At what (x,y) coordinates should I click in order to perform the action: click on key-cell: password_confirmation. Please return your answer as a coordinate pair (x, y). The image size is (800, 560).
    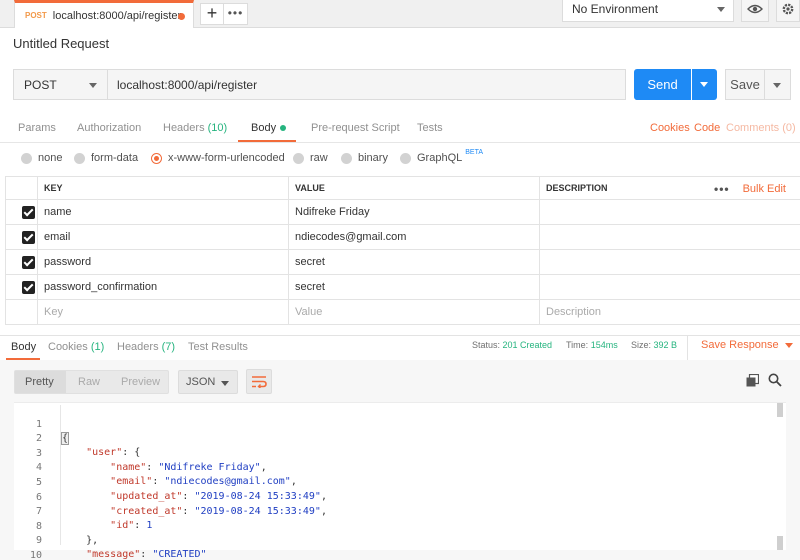
    Looking at the image, I should click on (163, 287).